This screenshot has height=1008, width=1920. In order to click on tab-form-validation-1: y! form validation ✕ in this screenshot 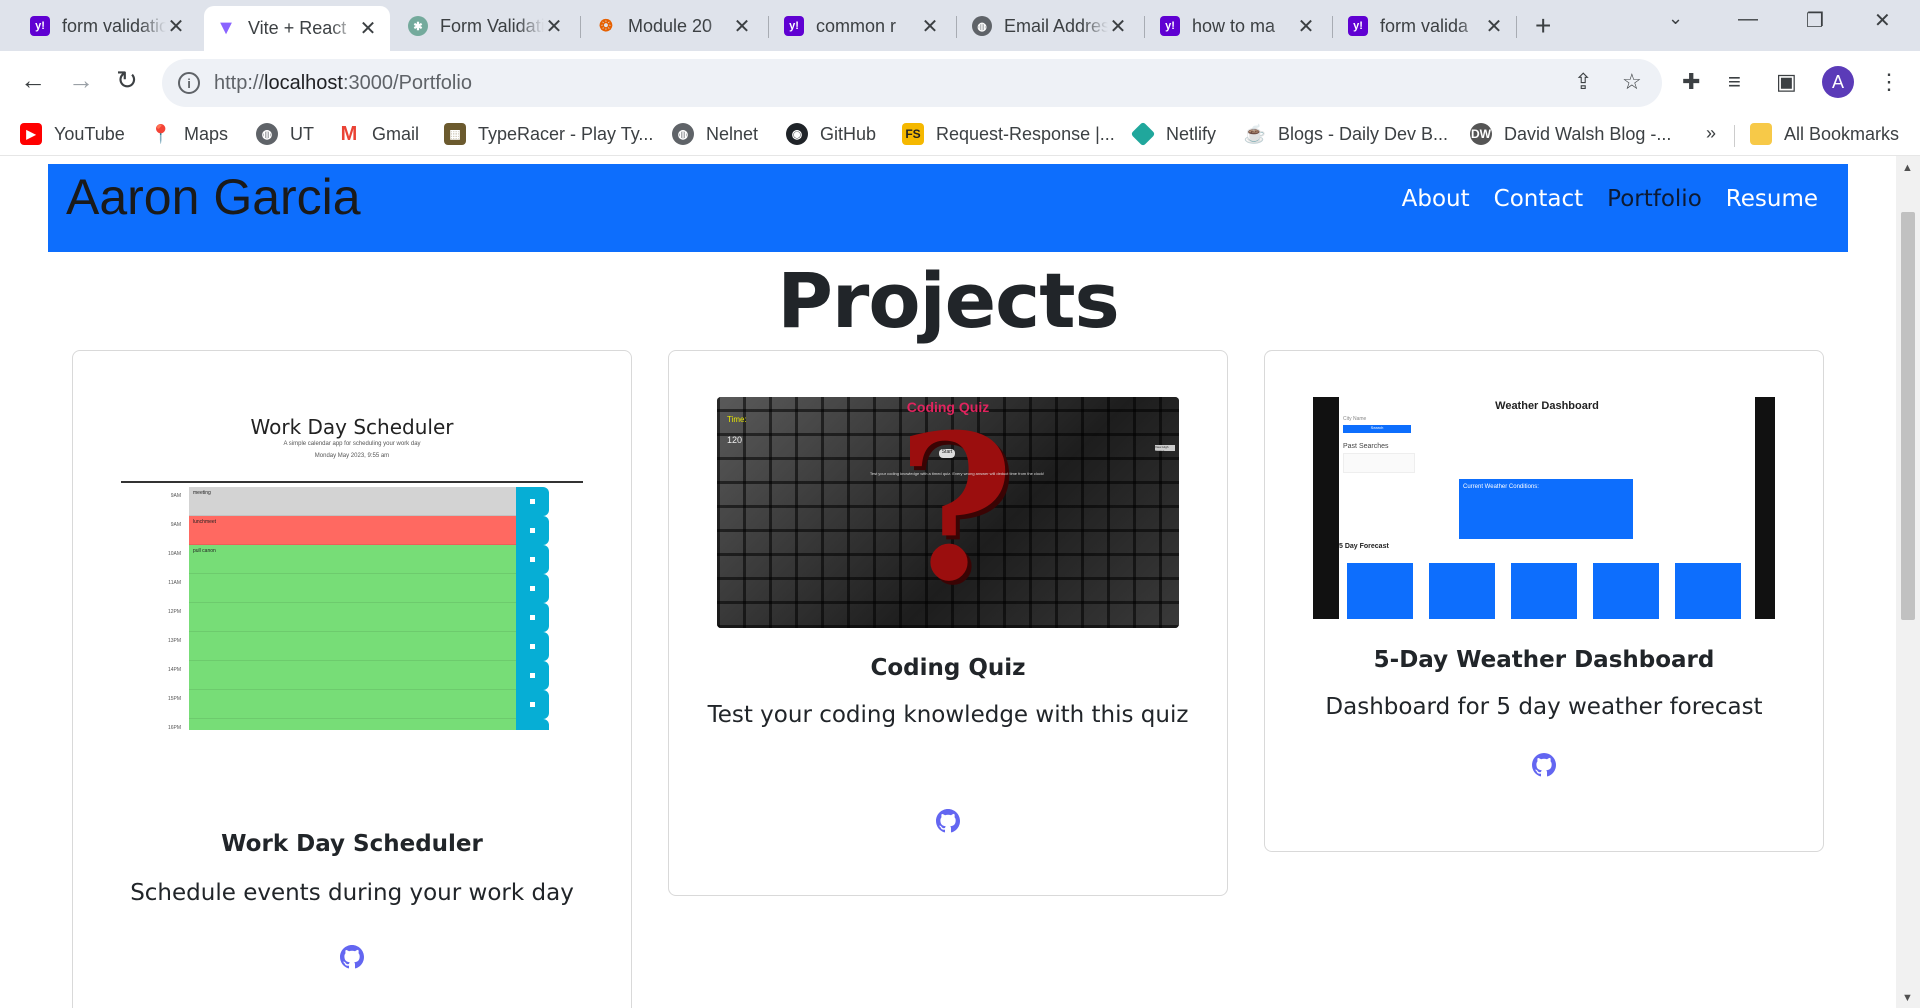, I will do `click(108, 26)`.